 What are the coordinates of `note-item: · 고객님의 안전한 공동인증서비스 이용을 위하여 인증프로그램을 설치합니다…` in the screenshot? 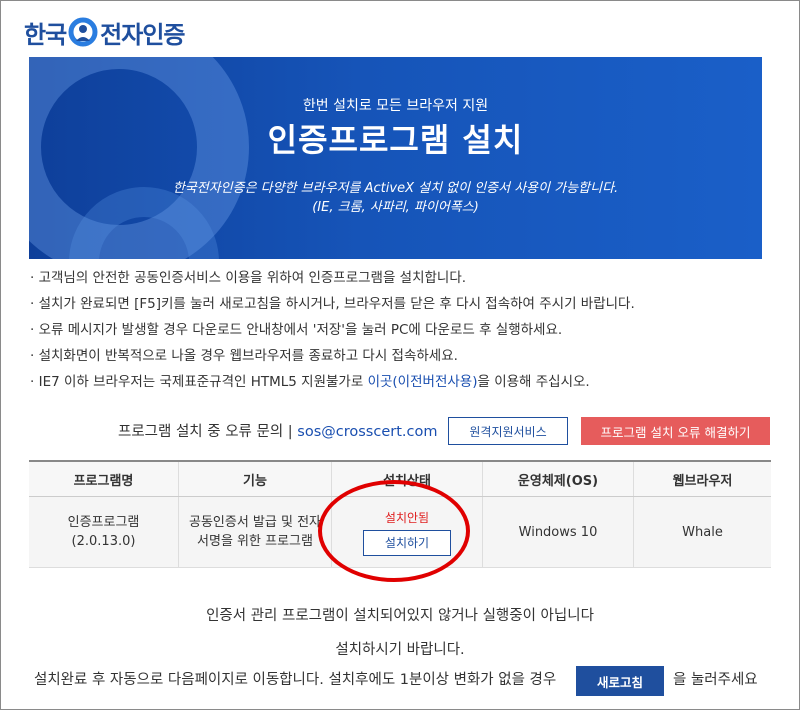 It's located at (248, 278).